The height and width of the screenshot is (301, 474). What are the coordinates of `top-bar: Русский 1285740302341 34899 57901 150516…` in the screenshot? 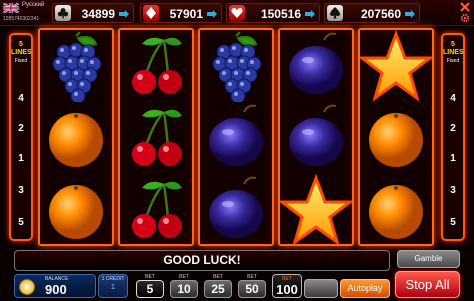 It's located at (237, 13).